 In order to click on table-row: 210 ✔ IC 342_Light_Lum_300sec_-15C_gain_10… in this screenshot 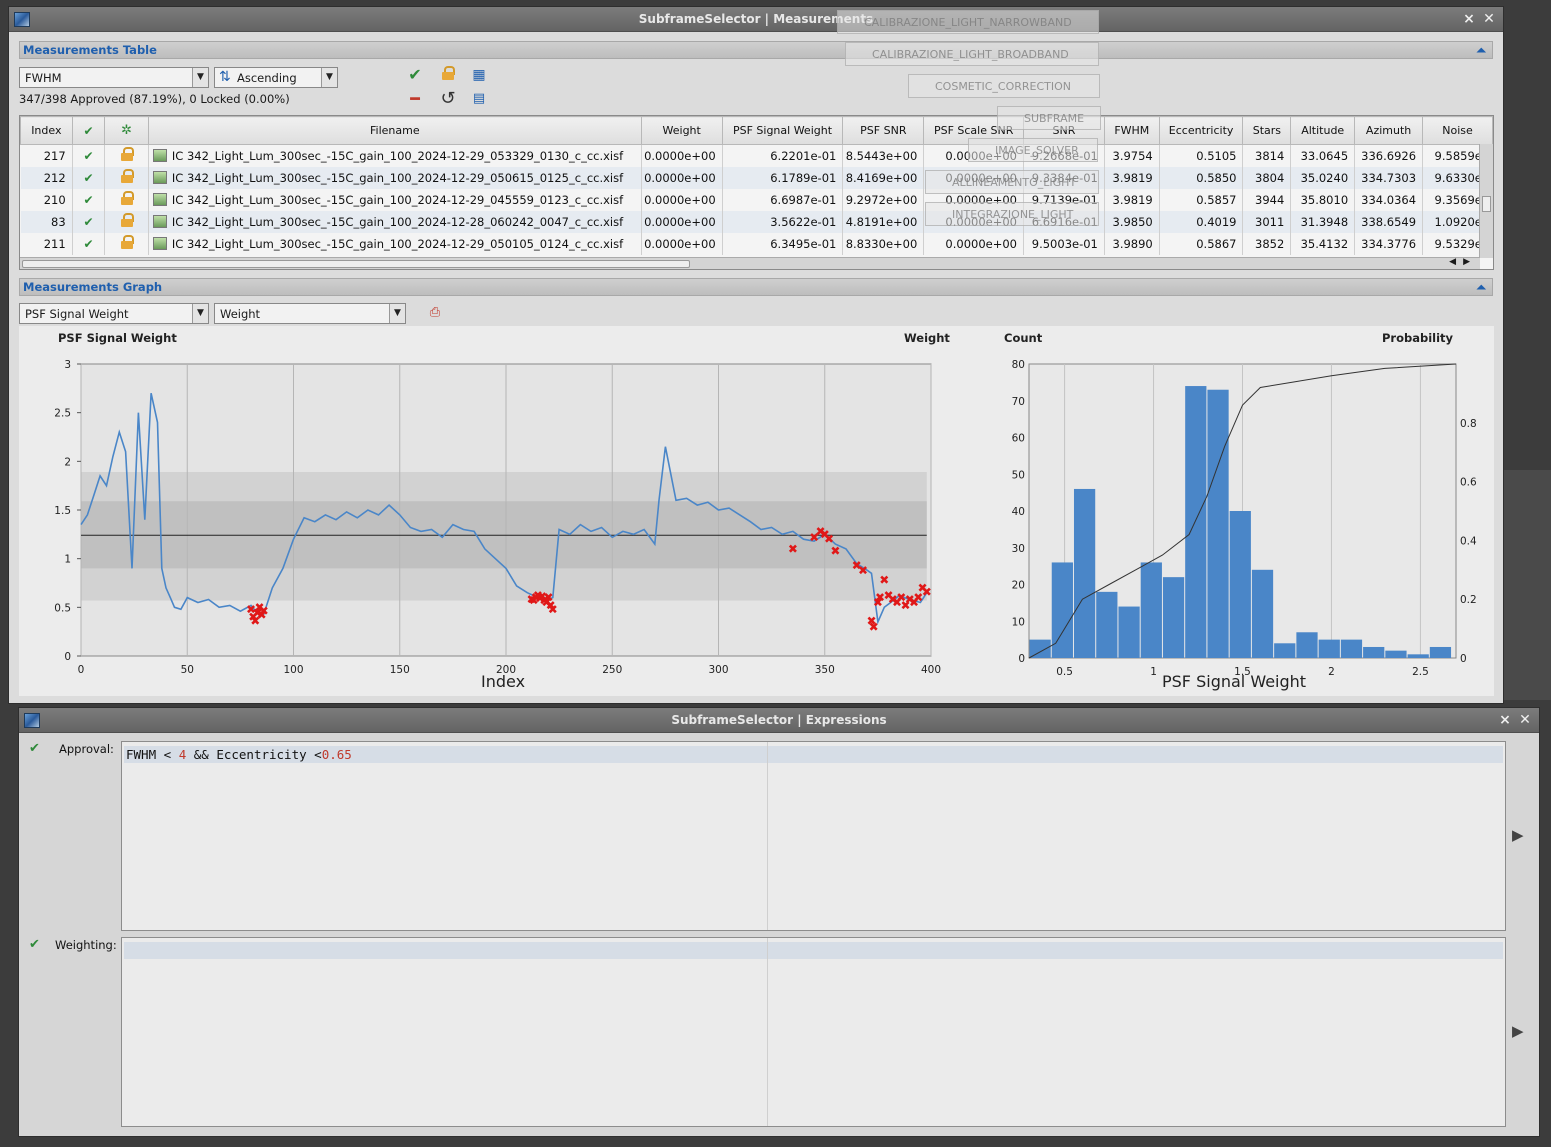, I will do `click(756, 199)`.